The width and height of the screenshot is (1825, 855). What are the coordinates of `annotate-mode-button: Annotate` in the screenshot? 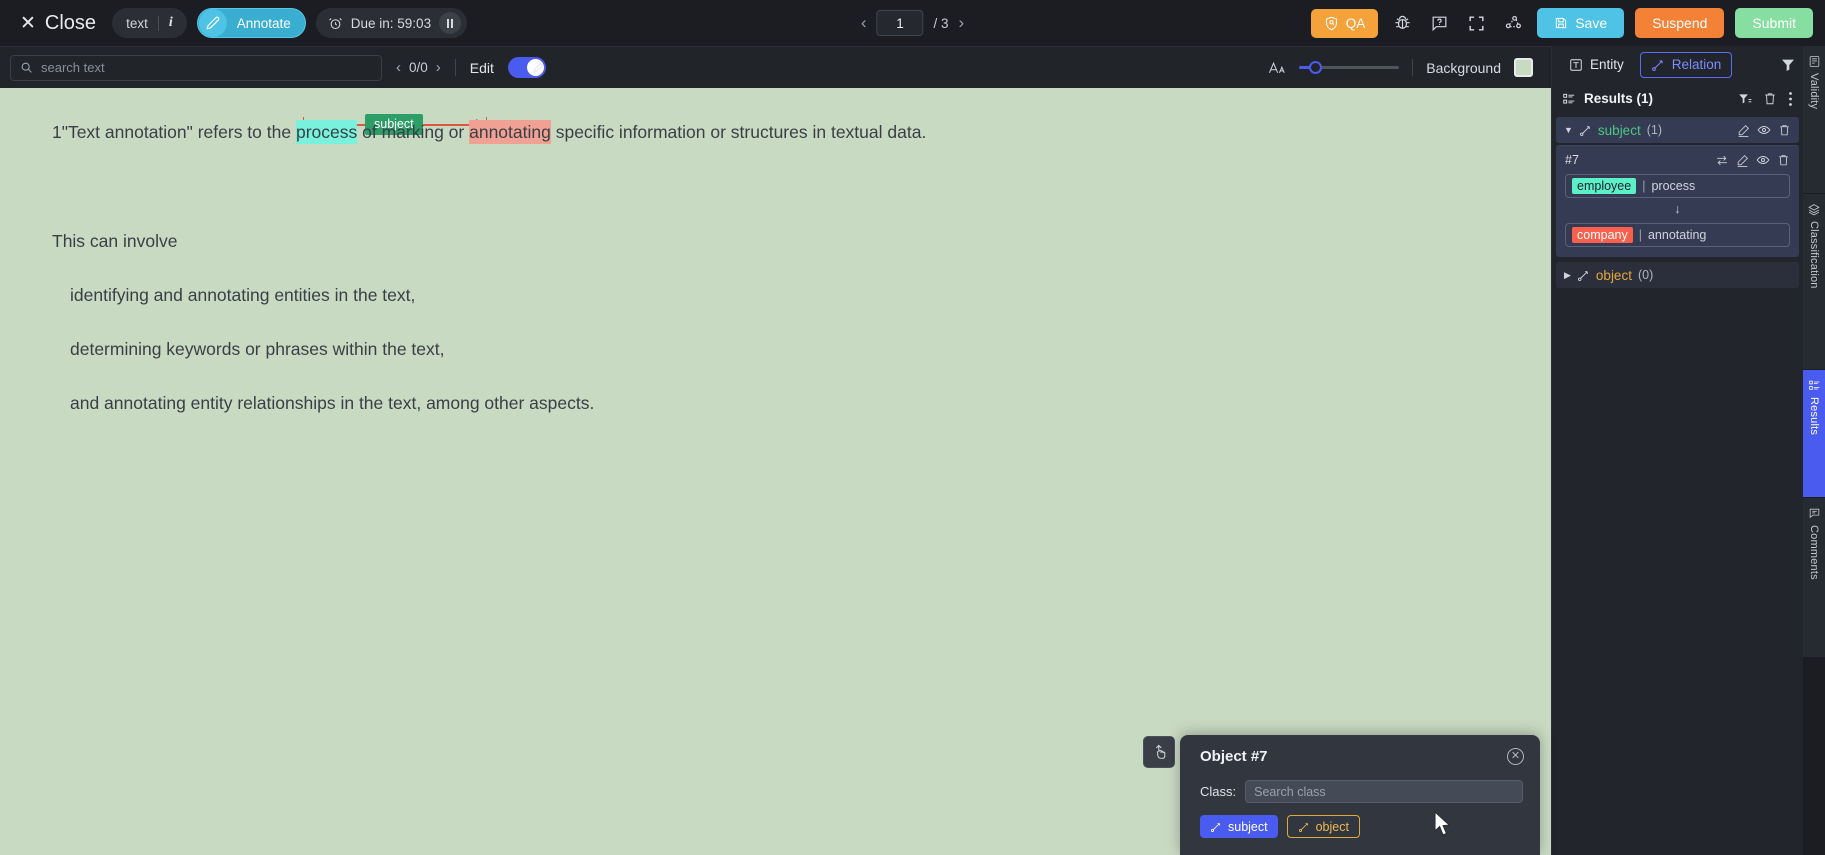 It's located at (251, 23).